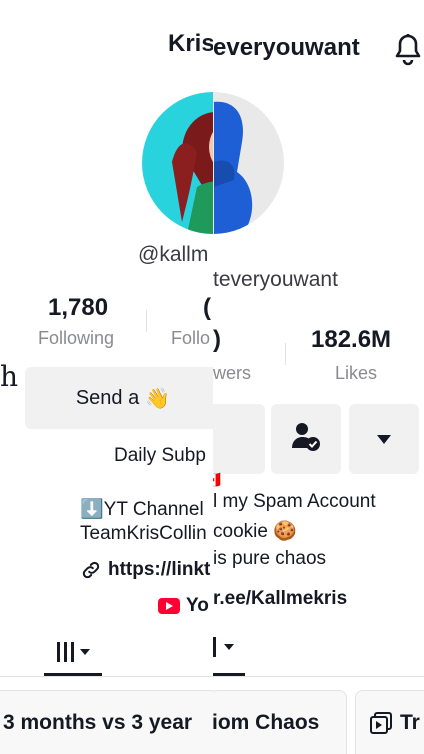 The image size is (424, 754). What do you see at coordinates (214, 647) in the screenshot?
I see `grid-icon-fragment` at bounding box center [214, 647].